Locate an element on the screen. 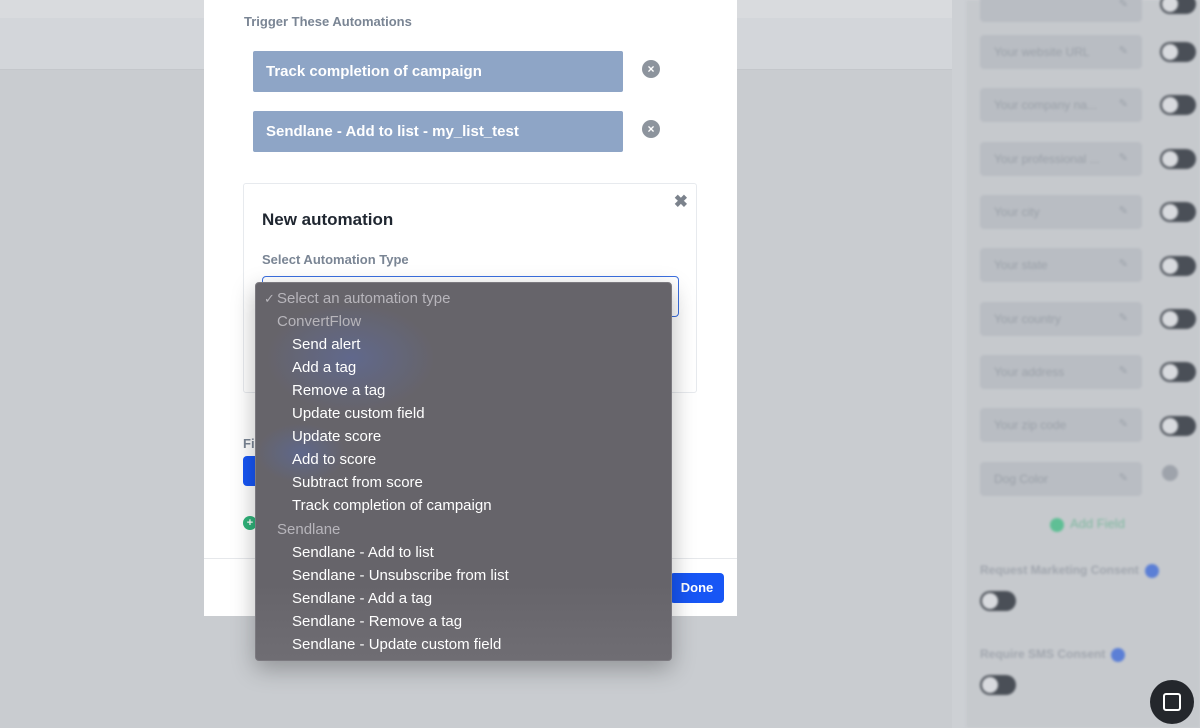  dropdown-option: Update custom field is located at coordinates (463, 413).